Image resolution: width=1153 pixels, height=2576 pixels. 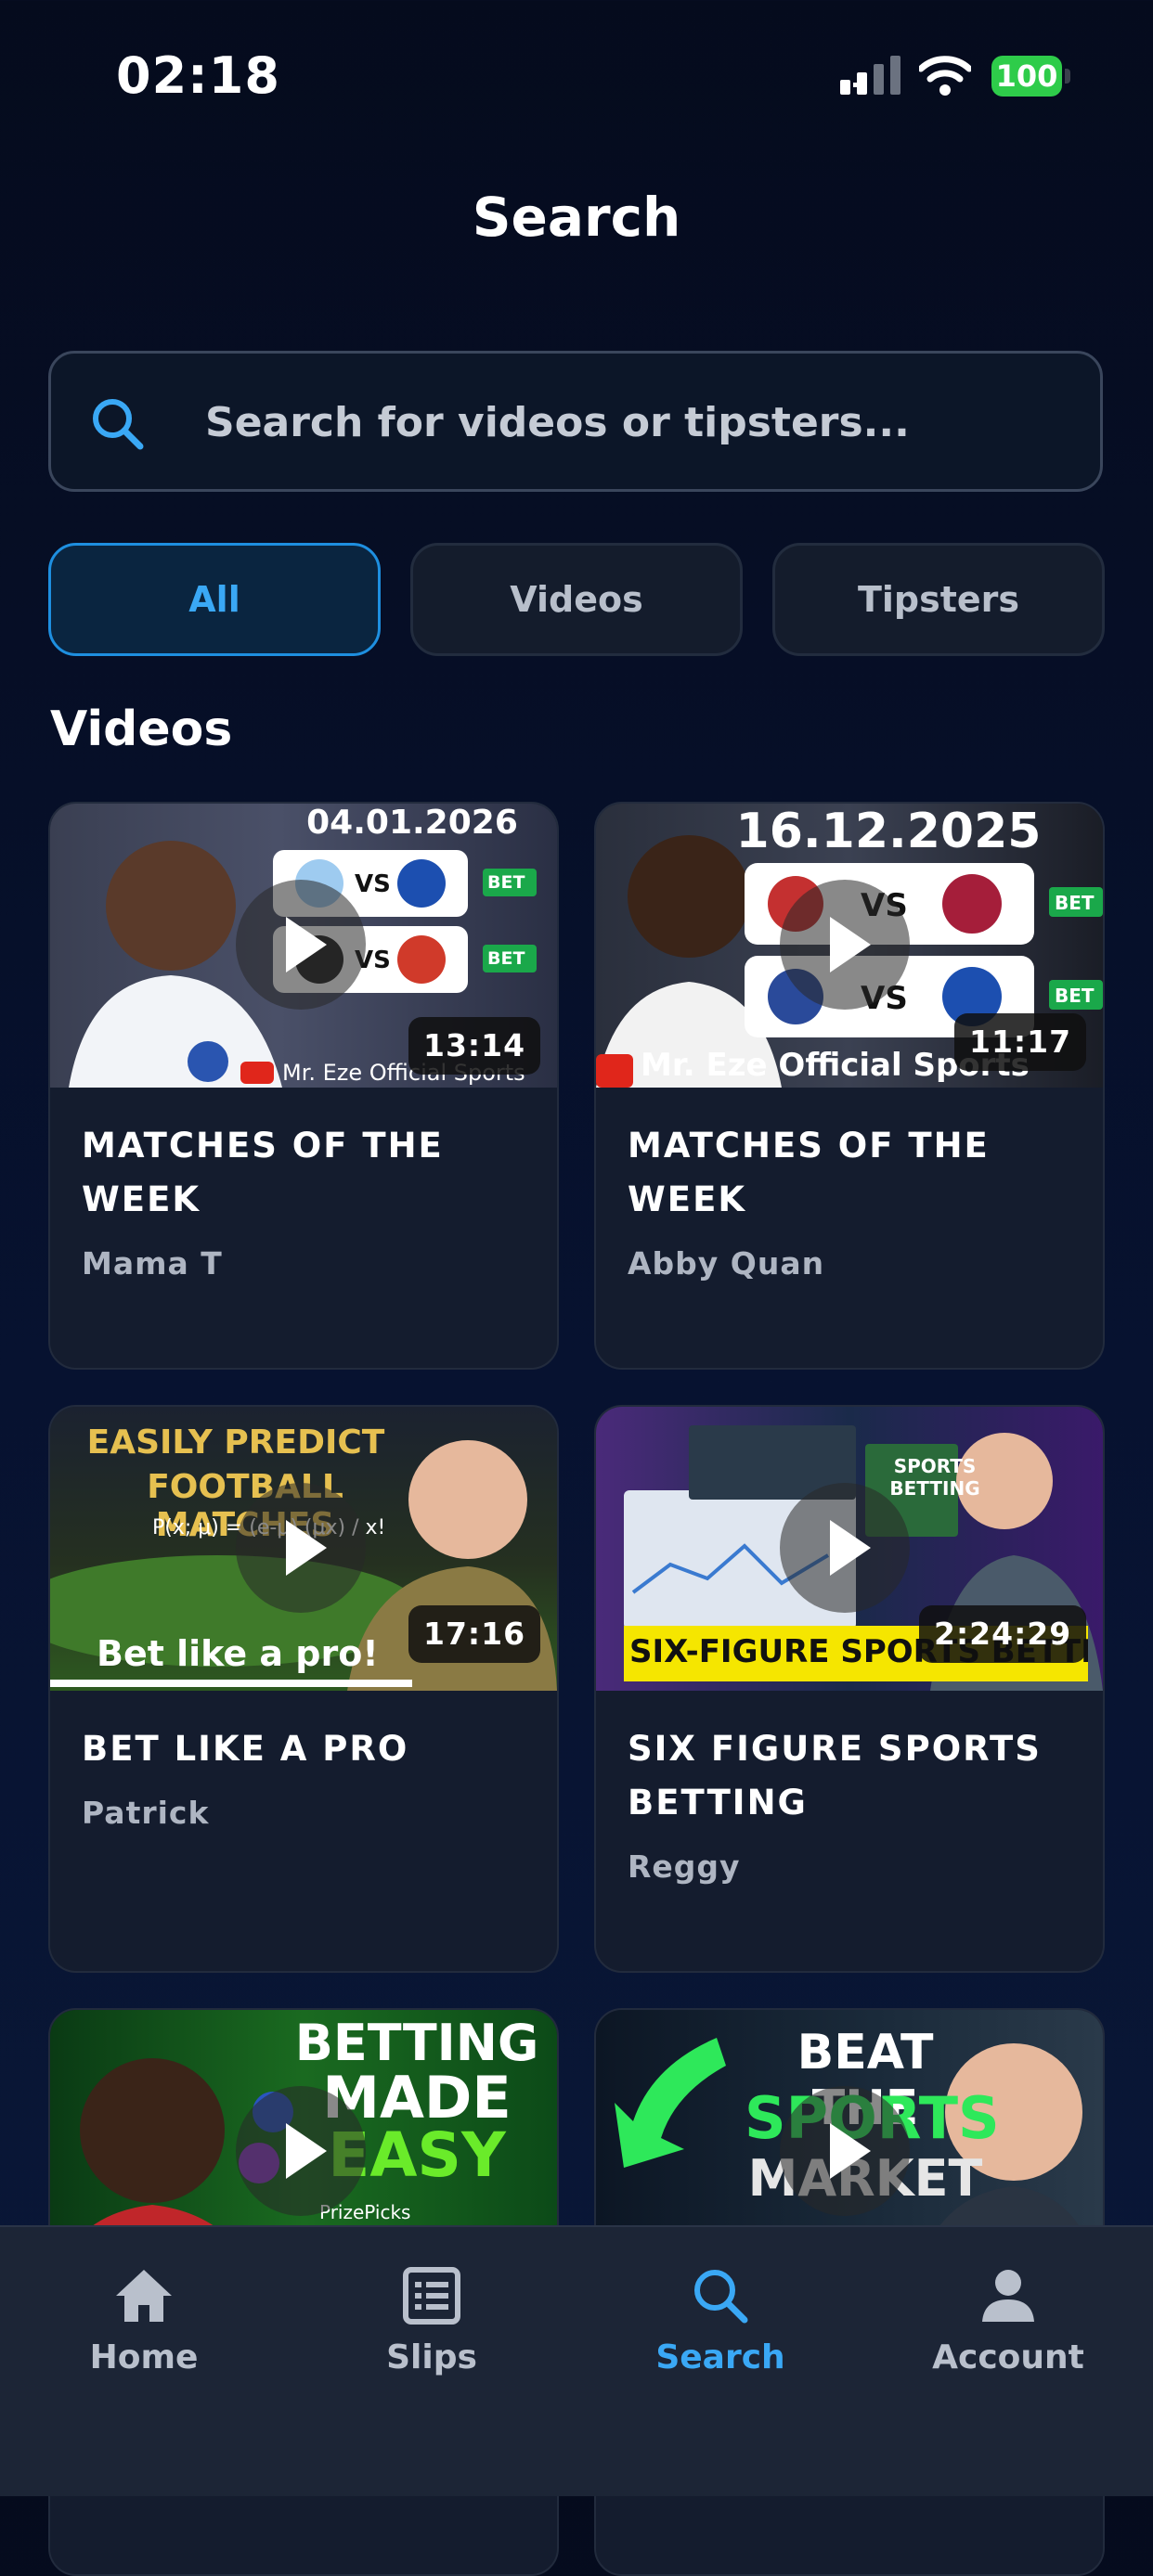 What do you see at coordinates (235, 1442) in the screenshot?
I see `thumbnail-headline: EASILY PREDICT` at bounding box center [235, 1442].